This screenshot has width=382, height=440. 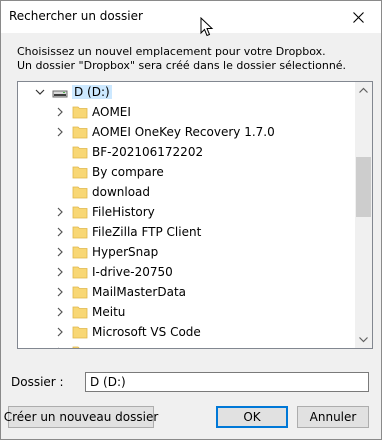 I want to click on title-bar: Rechercher un dossier, so click(x=191, y=17).